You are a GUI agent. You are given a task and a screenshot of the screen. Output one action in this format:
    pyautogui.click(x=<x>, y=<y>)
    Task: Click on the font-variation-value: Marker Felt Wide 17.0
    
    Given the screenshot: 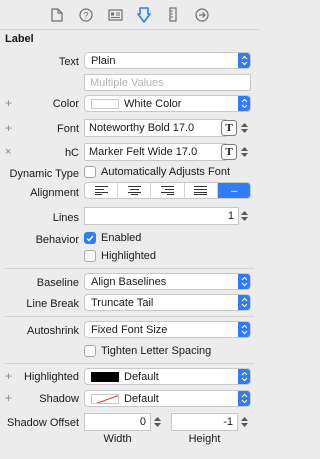 What is the action you would take?
    pyautogui.click(x=143, y=152)
    